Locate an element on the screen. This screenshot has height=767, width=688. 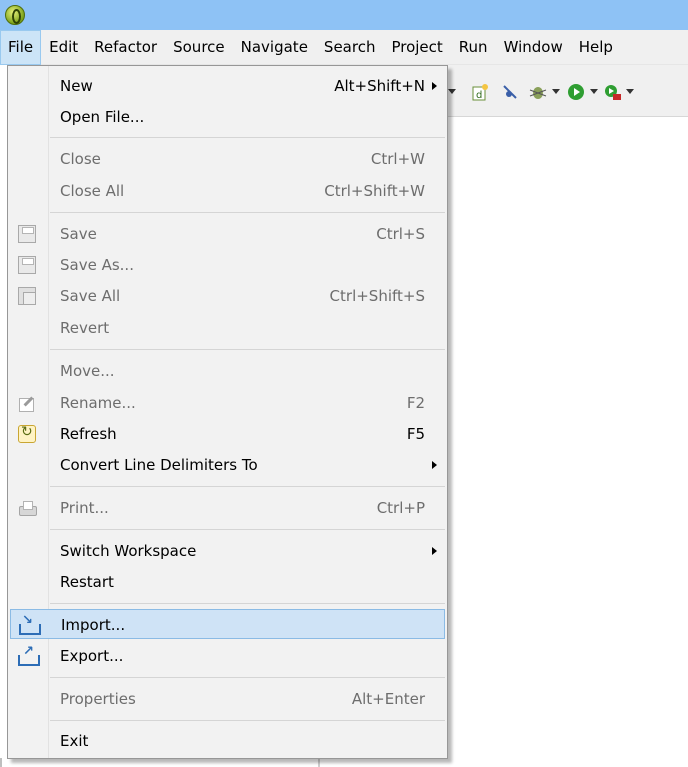
menu-item-shortcut: Alt+Shift+N is located at coordinates (379, 86).